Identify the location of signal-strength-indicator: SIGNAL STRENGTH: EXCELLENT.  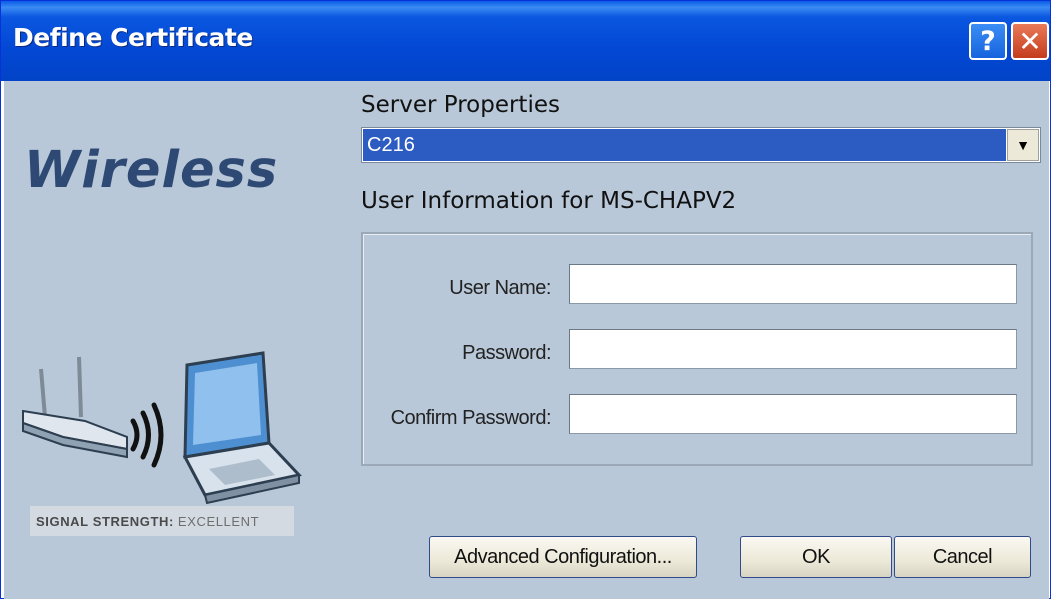
(162, 521).